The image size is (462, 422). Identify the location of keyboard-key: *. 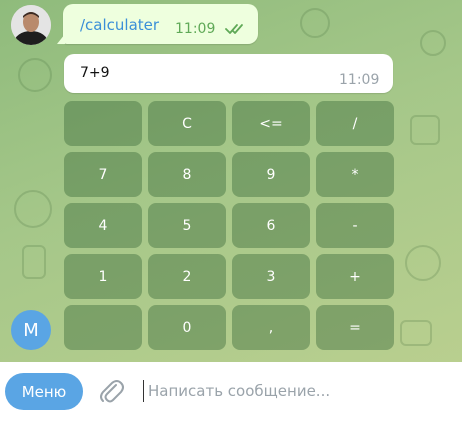
(355, 174).